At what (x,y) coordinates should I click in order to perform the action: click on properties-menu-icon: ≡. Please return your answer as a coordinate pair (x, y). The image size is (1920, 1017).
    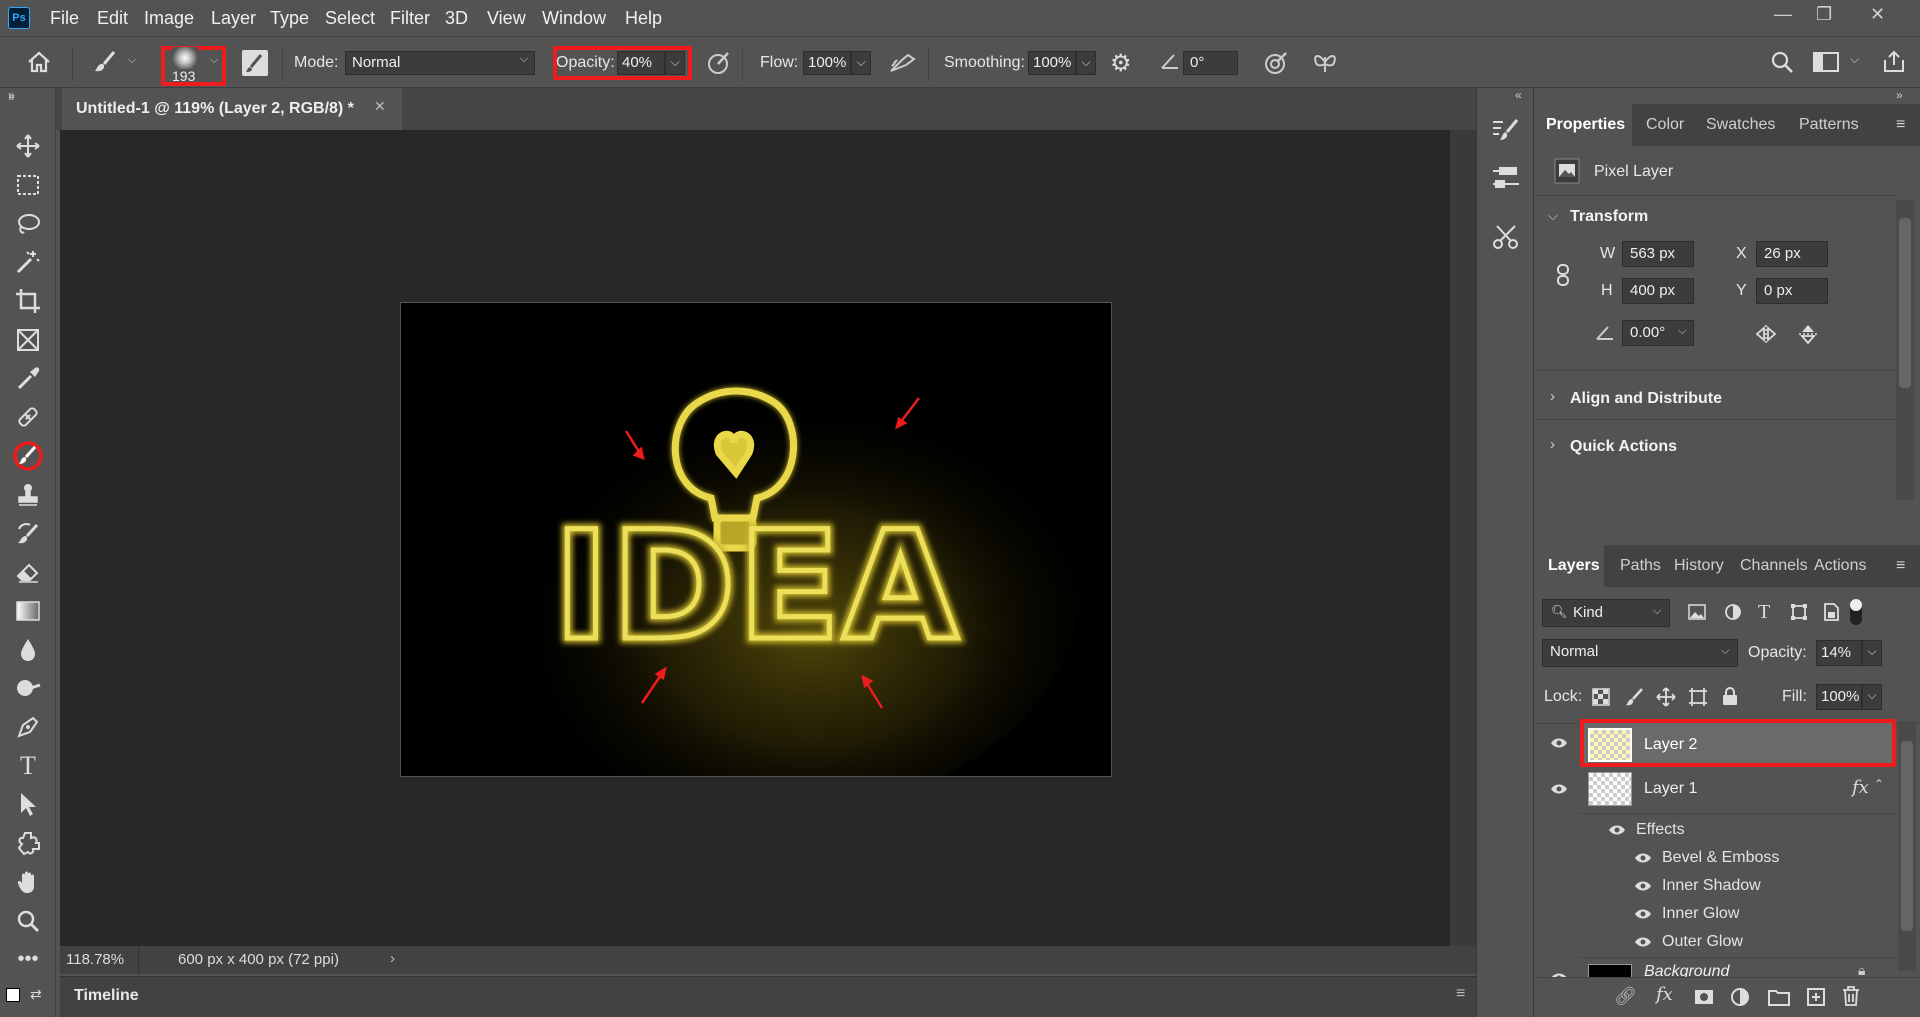
    Looking at the image, I should click on (1900, 125).